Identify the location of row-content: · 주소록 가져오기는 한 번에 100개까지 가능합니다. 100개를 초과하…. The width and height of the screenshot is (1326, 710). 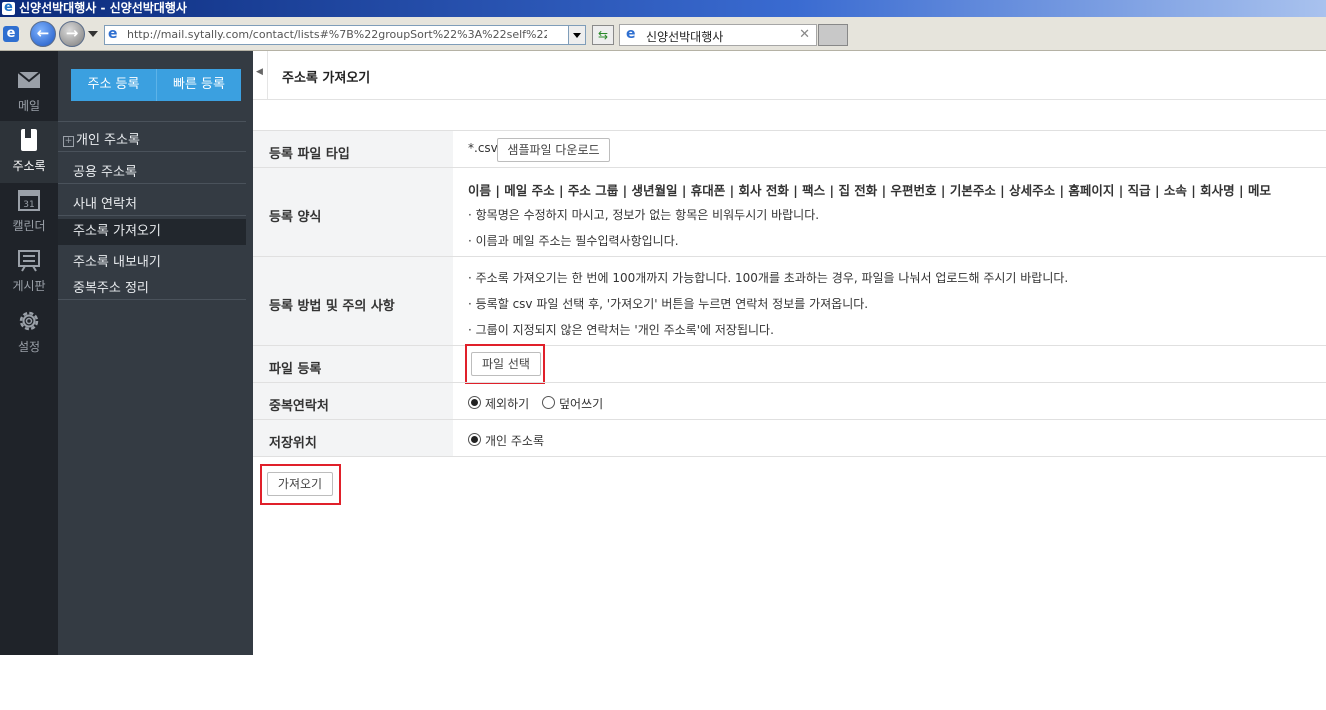
(897, 301).